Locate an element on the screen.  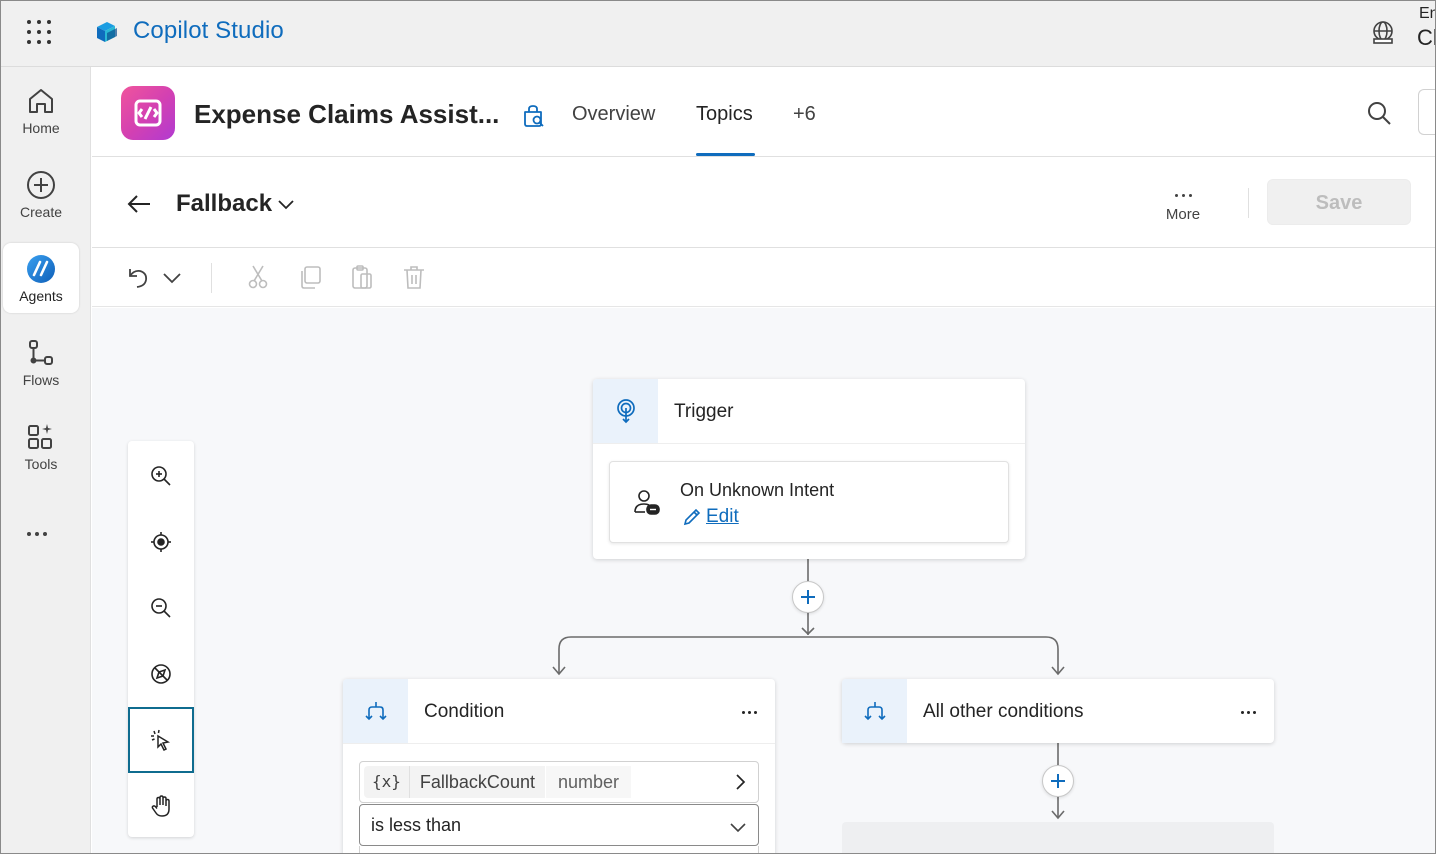
select-pointer-icon is located at coordinates (161, 740).